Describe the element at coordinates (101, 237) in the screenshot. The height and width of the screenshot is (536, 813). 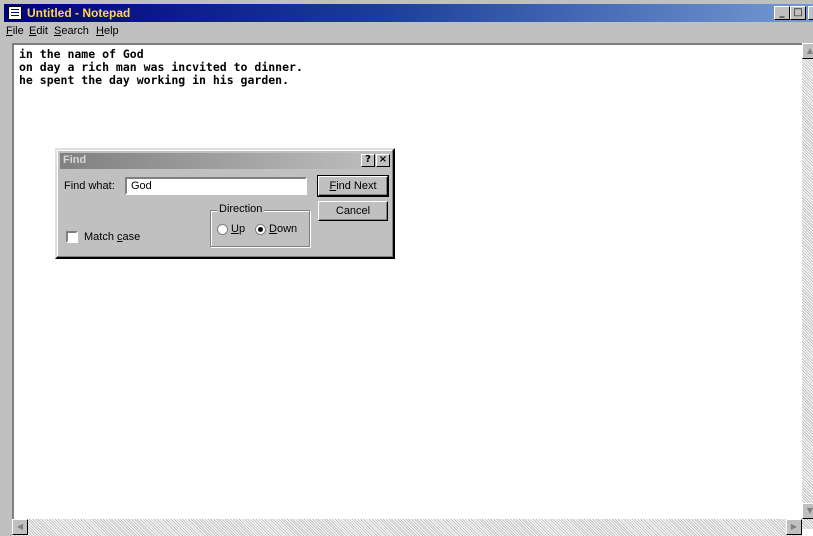
I see `match-case-text: Match` at that location.